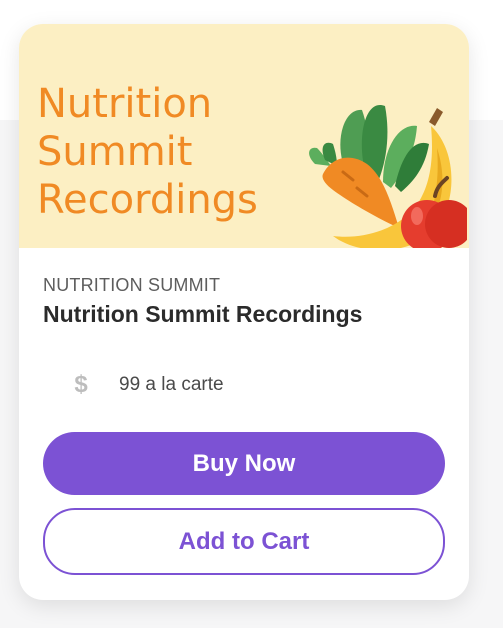  What do you see at coordinates (125, 104) in the screenshot?
I see `hero-title-line-1: Nutrition` at bounding box center [125, 104].